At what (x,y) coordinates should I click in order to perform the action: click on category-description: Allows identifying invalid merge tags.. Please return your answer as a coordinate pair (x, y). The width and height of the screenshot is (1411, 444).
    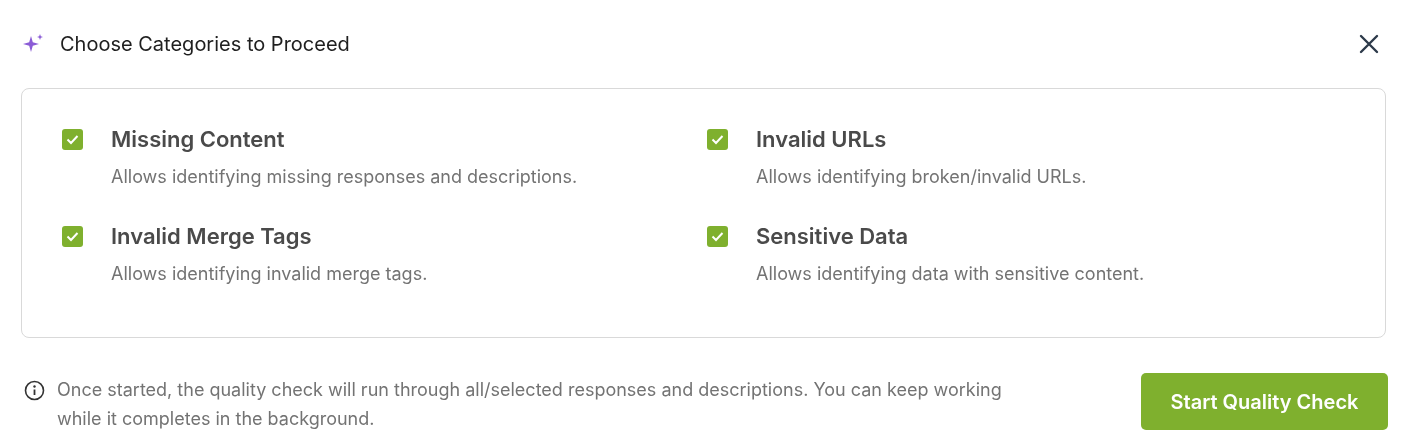
    Looking at the image, I should click on (269, 274).